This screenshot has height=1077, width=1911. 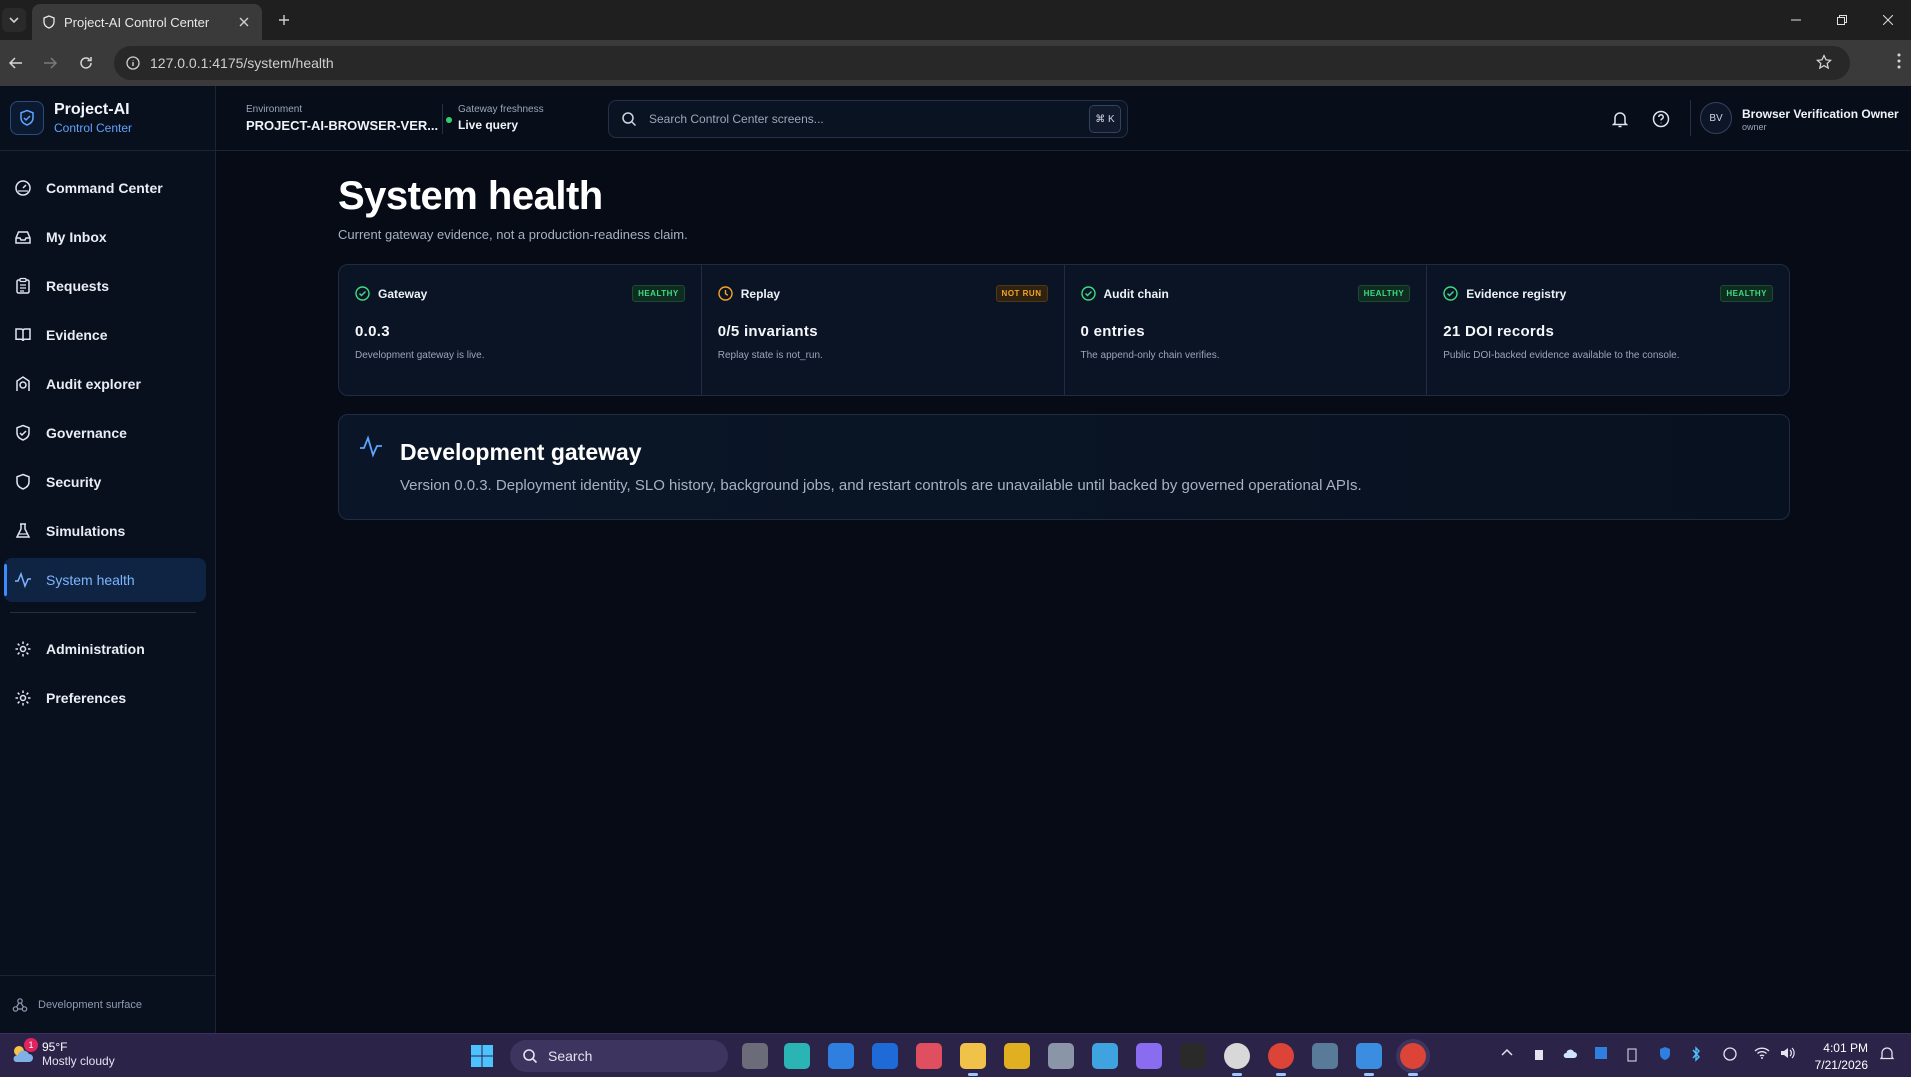 What do you see at coordinates (1820, 114) in the screenshot?
I see `user-name: Browser Verification Owner` at bounding box center [1820, 114].